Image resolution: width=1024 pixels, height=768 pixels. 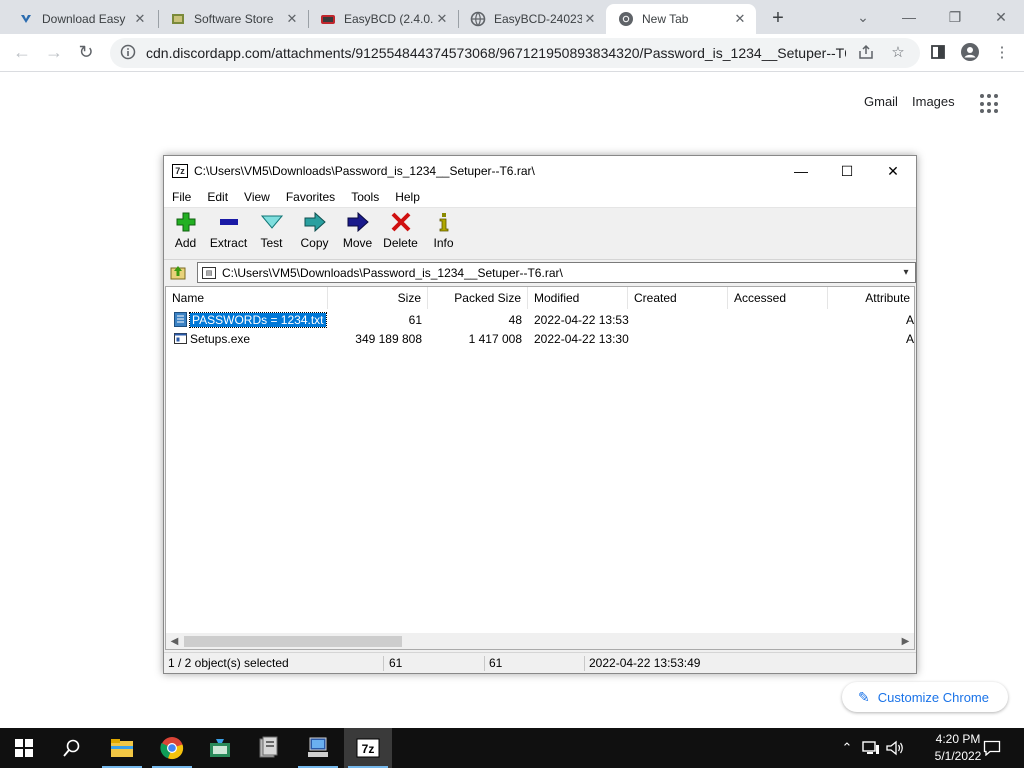 What do you see at coordinates (863, 17) in the screenshot?
I see `tab-search-chevron-icon: ⌄` at bounding box center [863, 17].